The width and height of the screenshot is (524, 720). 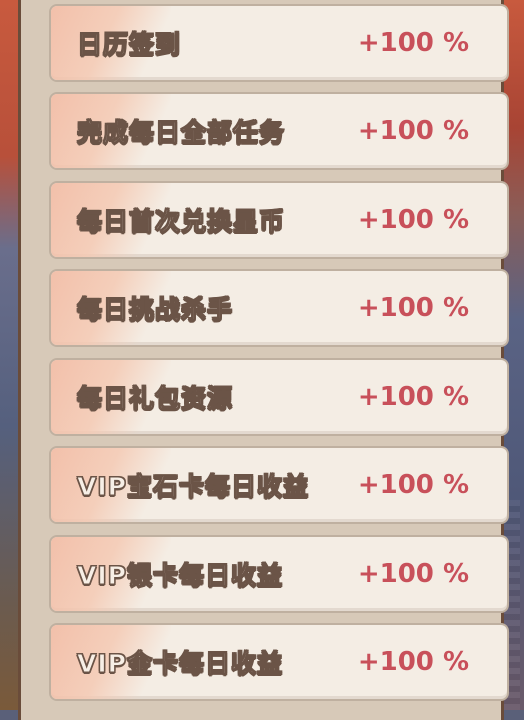 What do you see at coordinates (193, 487) in the screenshot?
I see `bonus-row-label: VIP宝石卡每日收益` at bounding box center [193, 487].